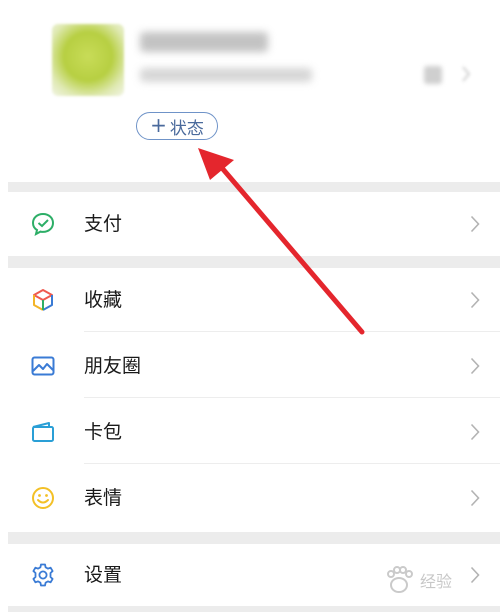 The height and width of the screenshot is (612, 500). I want to click on blurred-wechat-id, so click(226, 75).